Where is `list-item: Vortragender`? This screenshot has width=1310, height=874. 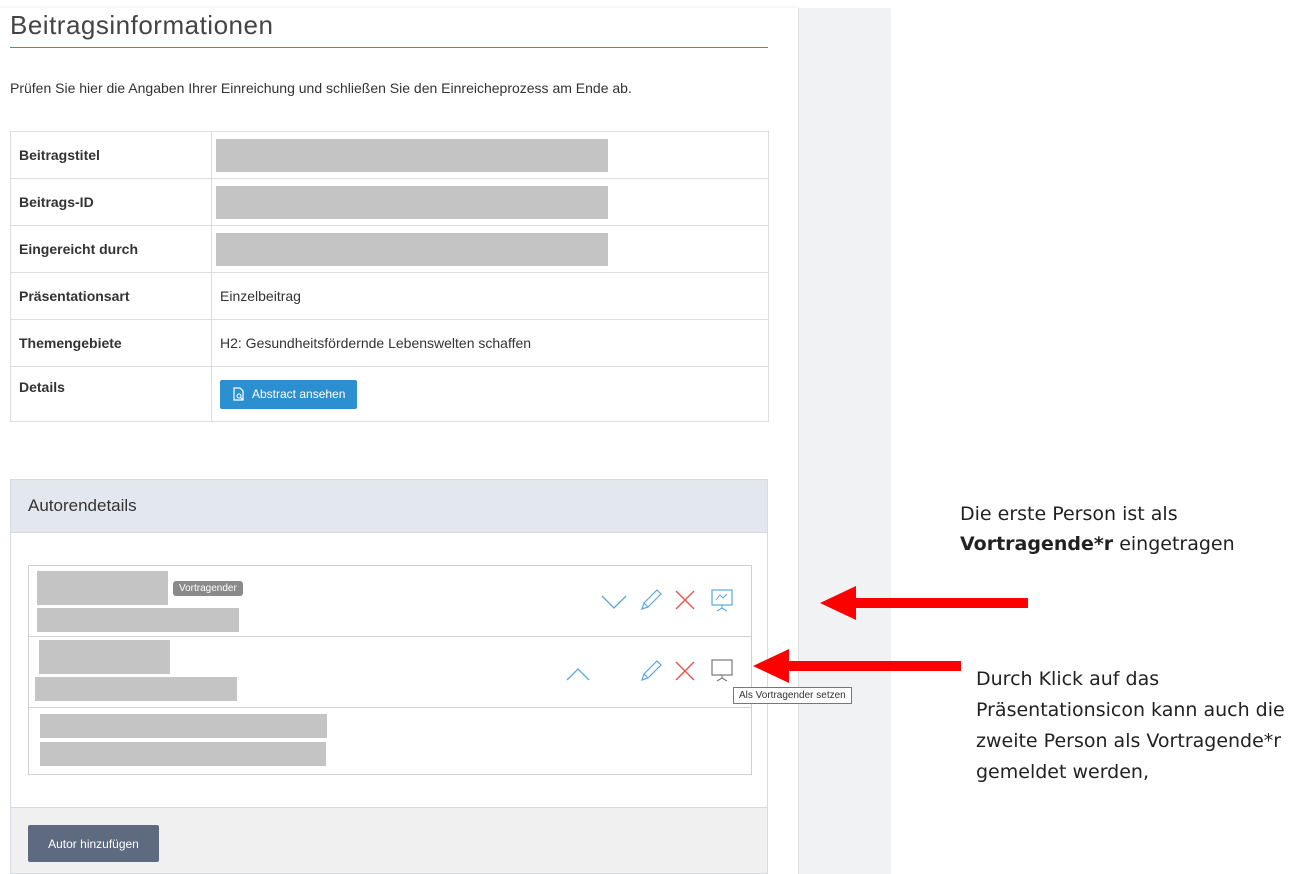
list-item: Vortragender is located at coordinates (390, 601).